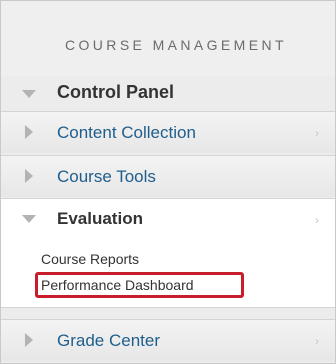 The height and width of the screenshot is (364, 336). Describe the element at coordinates (176, 45) in the screenshot. I see `section-title: COURSE MANAGEMENT` at that location.